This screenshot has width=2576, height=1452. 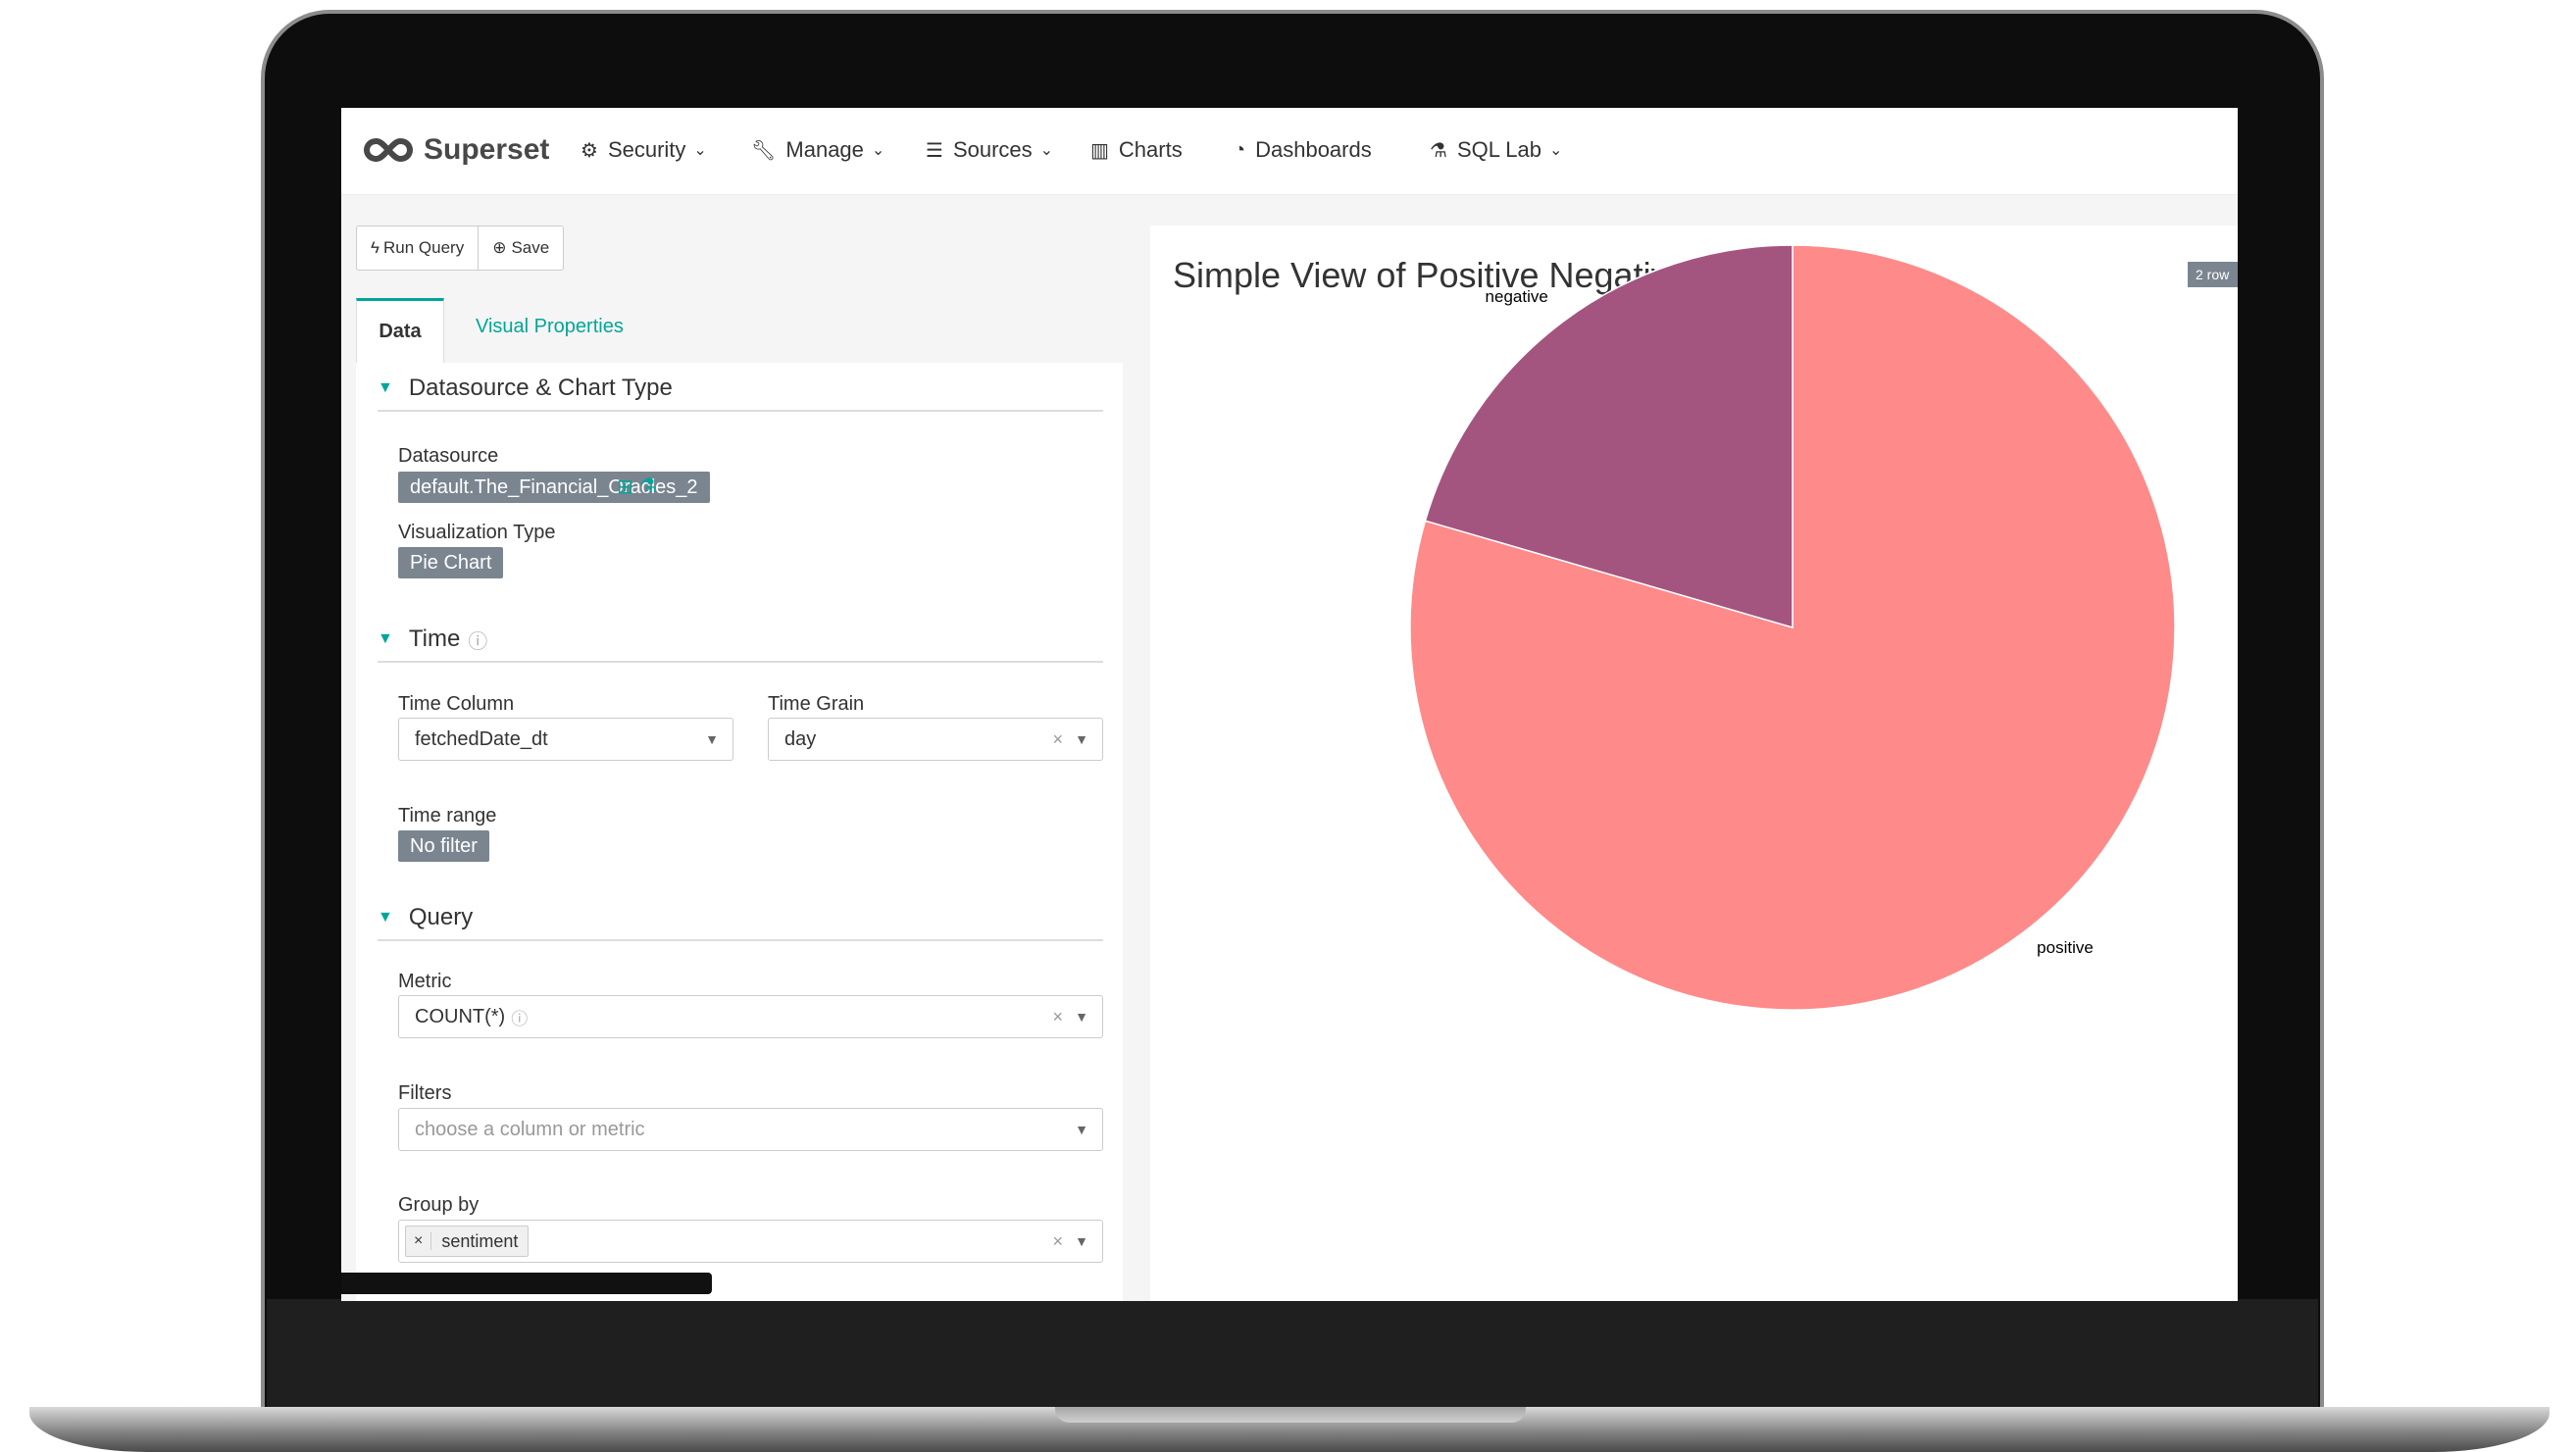 I want to click on metric-value: COUNT(*), so click(x=461, y=1016).